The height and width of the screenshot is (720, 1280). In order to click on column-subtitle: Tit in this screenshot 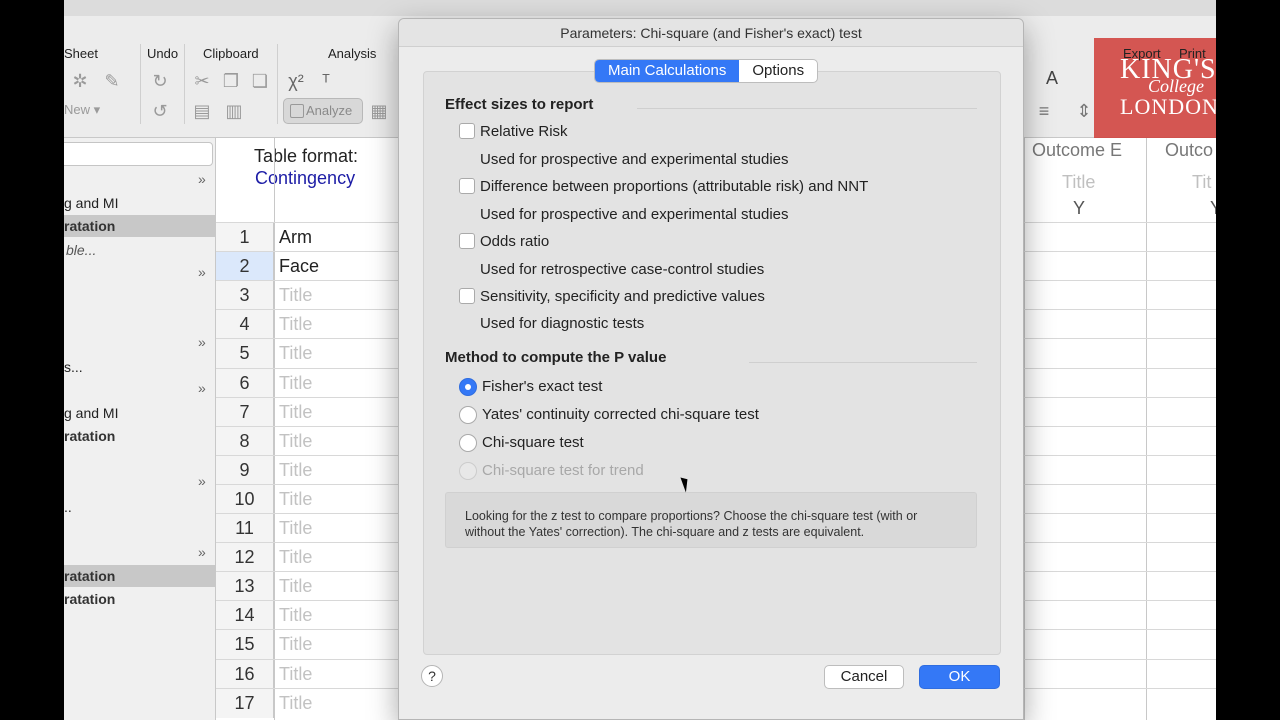, I will do `click(1201, 182)`.